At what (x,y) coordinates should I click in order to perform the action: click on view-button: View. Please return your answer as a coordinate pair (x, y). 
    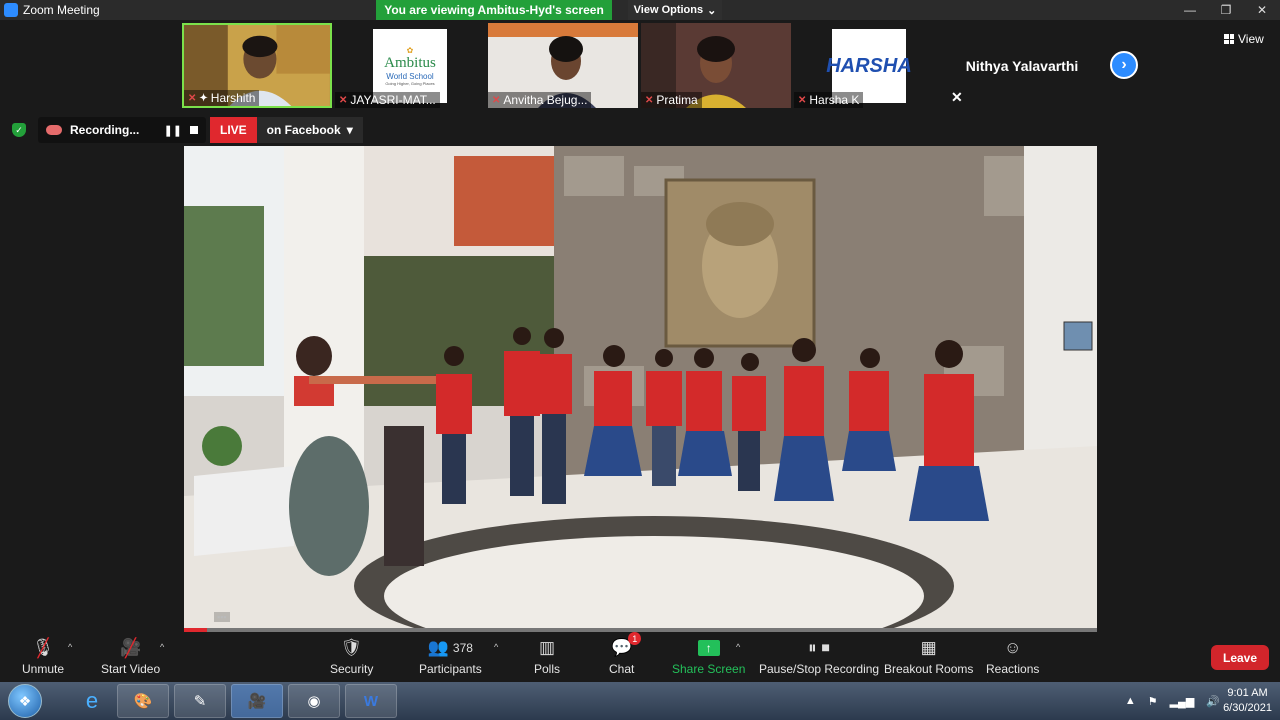
    Looking at the image, I should click on (1244, 39).